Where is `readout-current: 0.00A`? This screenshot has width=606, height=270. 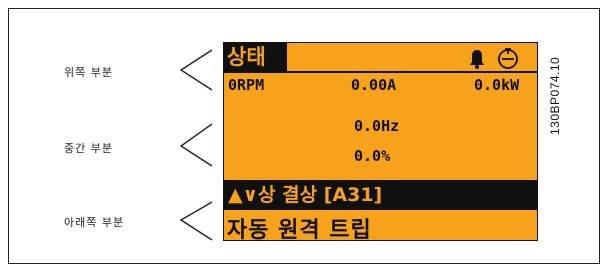
readout-current: 0.00A is located at coordinates (374, 85).